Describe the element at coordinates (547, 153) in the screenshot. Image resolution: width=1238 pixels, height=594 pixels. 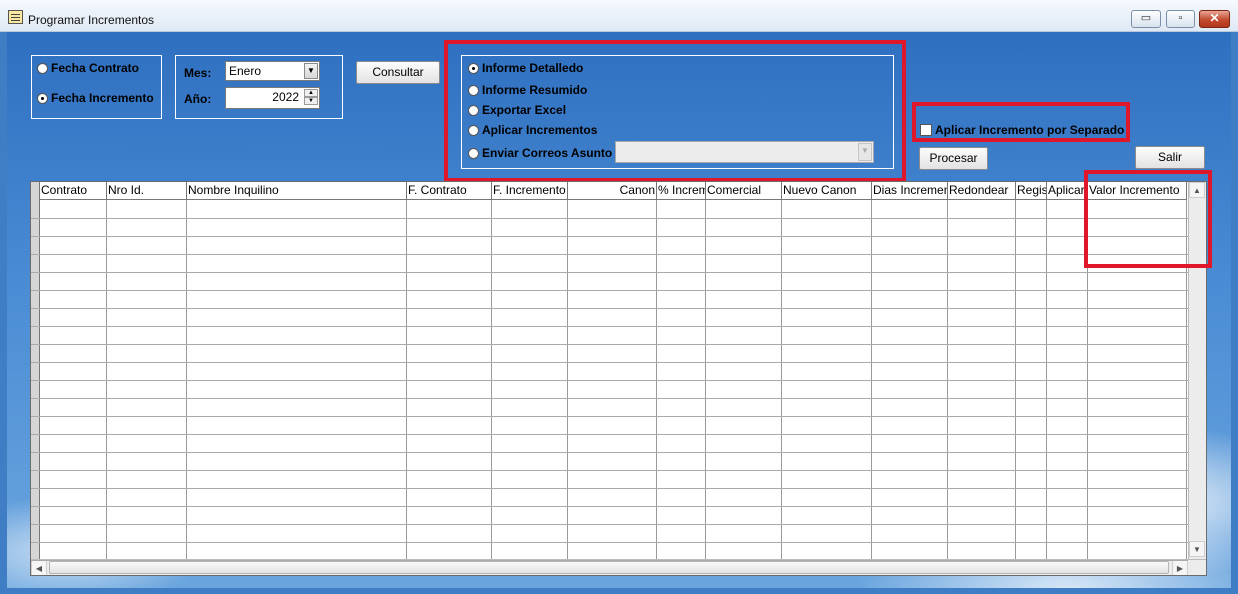
I see `radio-label: Enviar Correos Asunto` at that location.